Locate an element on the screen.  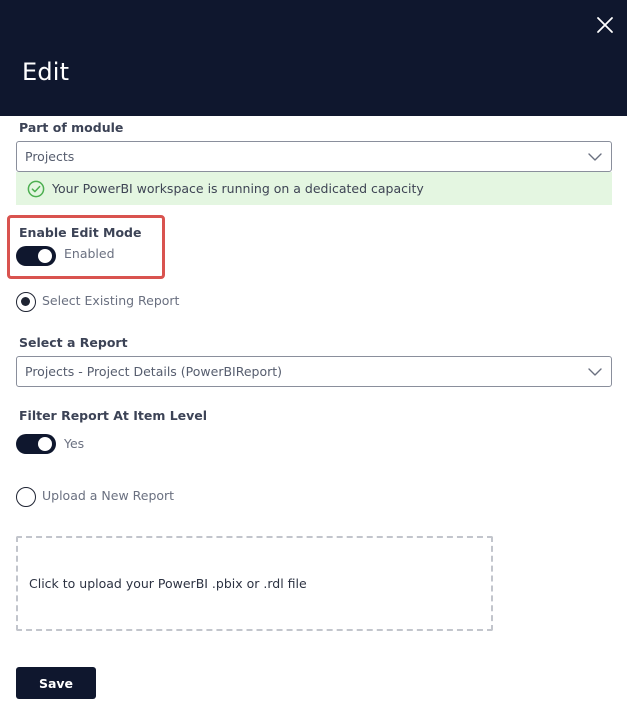
filter-item-level-state: Yes is located at coordinates (74, 443).